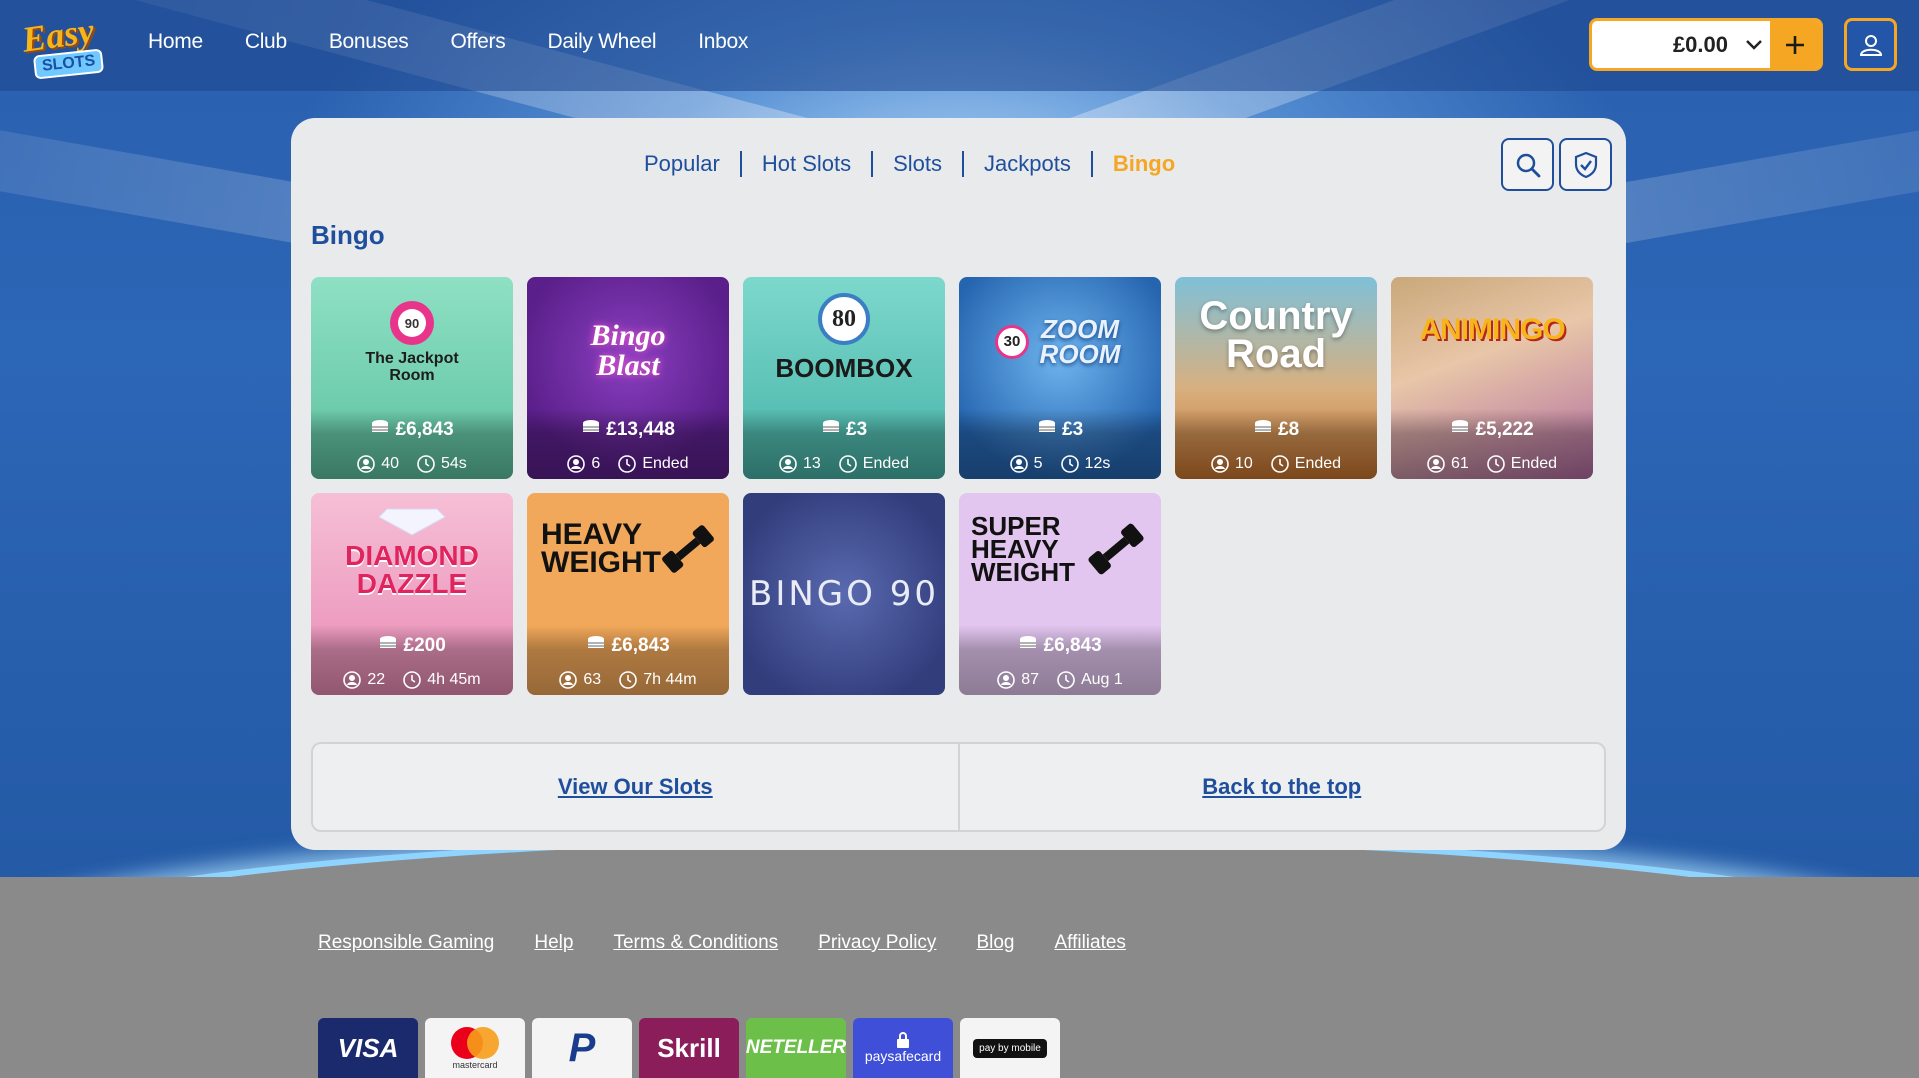  I want to click on game-prize: £6,843, so click(640, 645).